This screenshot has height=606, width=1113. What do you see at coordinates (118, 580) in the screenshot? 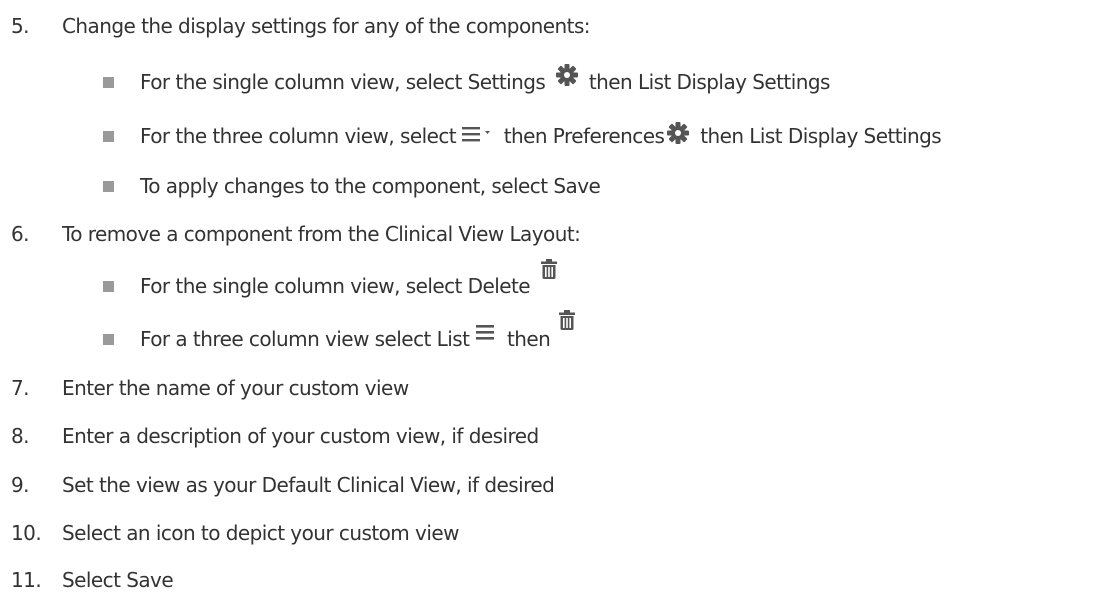
I see `step-text: Select Save` at bounding box center [118, 580].